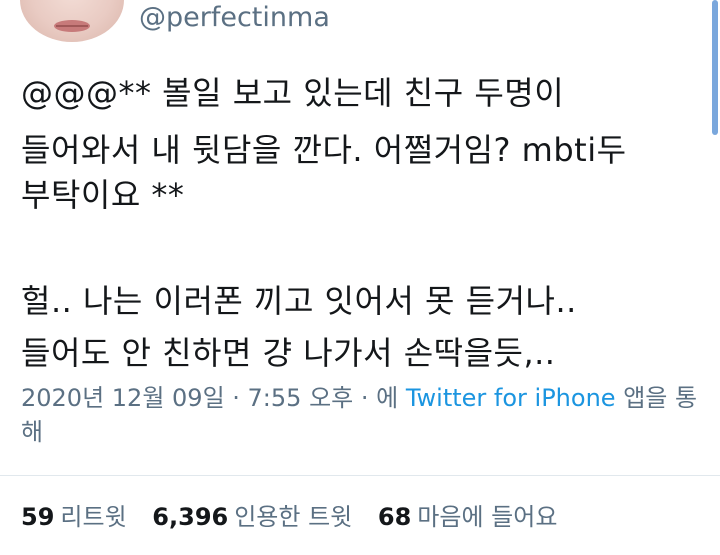  I want to click on tweet-text-line: 들어와서 내 뒷담을 깐다. 어쩔거임? mbti두, so click(324, 150).